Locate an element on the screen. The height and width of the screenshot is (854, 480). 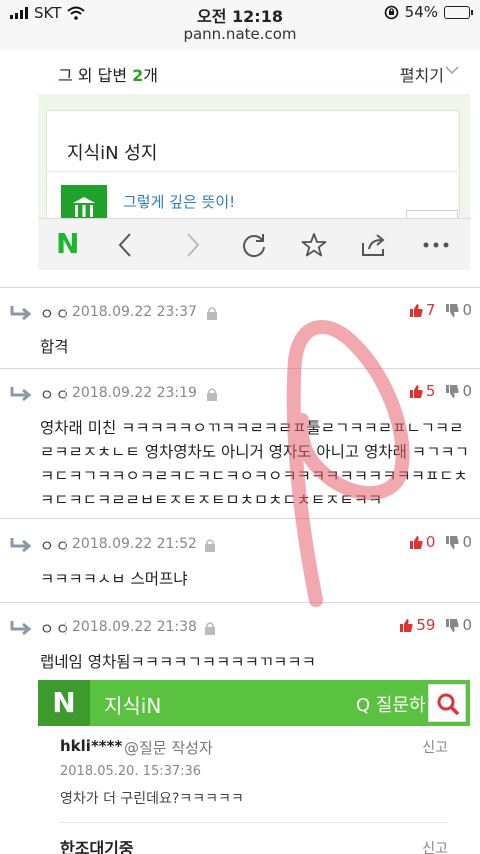
kin-search-button is located at coordinates (447, 703).